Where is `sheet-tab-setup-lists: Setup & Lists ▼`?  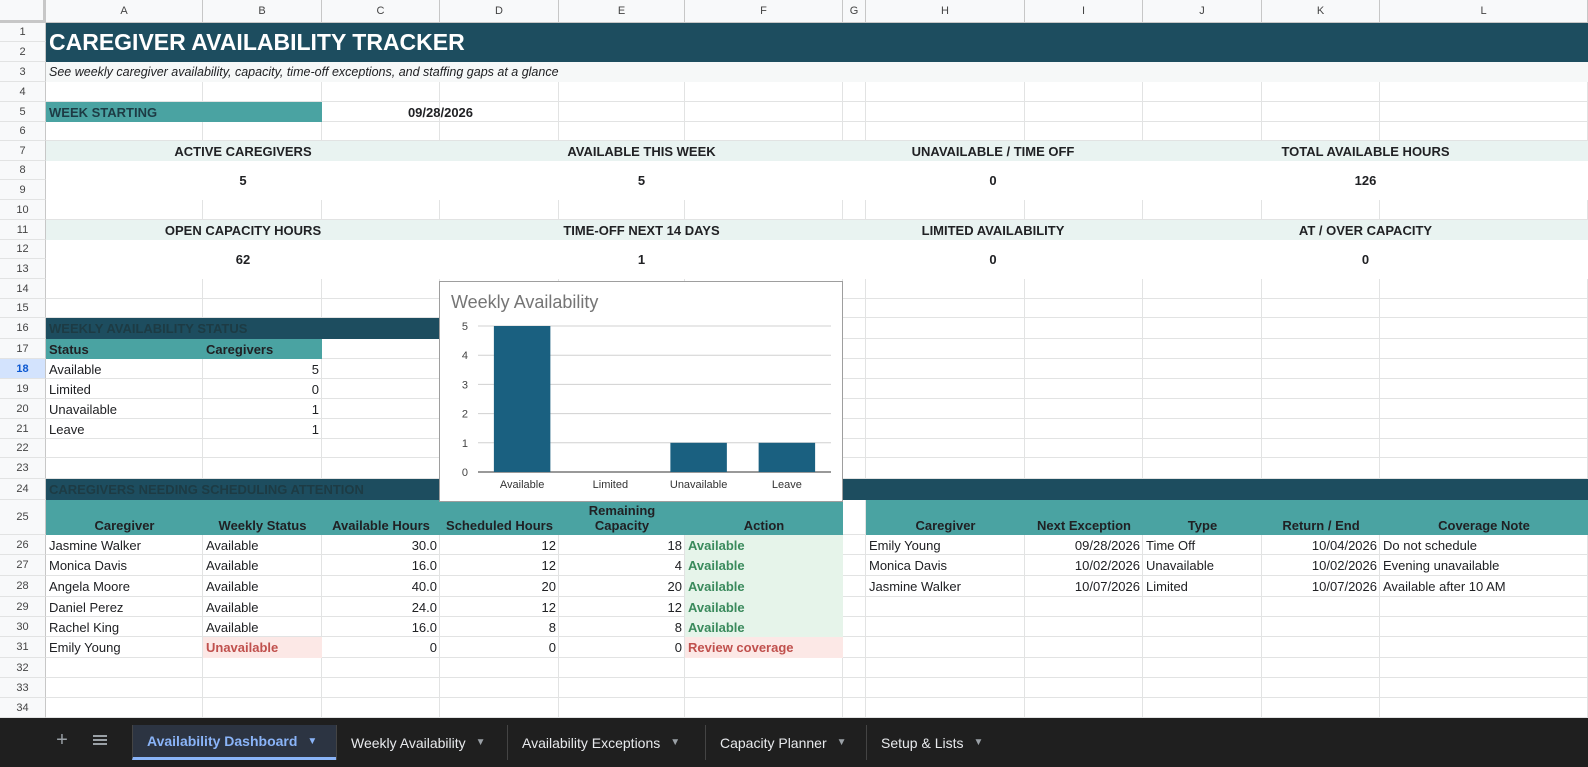 sheet-tab-setup-lists: Setup & Lists ▼ is located at coordinates (934, 742).